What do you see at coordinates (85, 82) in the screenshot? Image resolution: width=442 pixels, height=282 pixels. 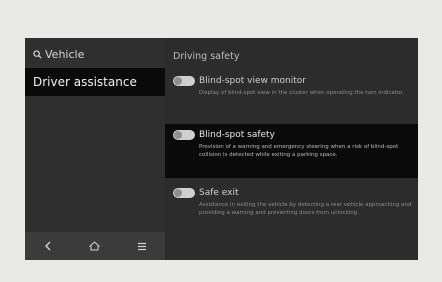 I see `sidebar-item-label: Driver assistance` at bounding box center [85, 82].